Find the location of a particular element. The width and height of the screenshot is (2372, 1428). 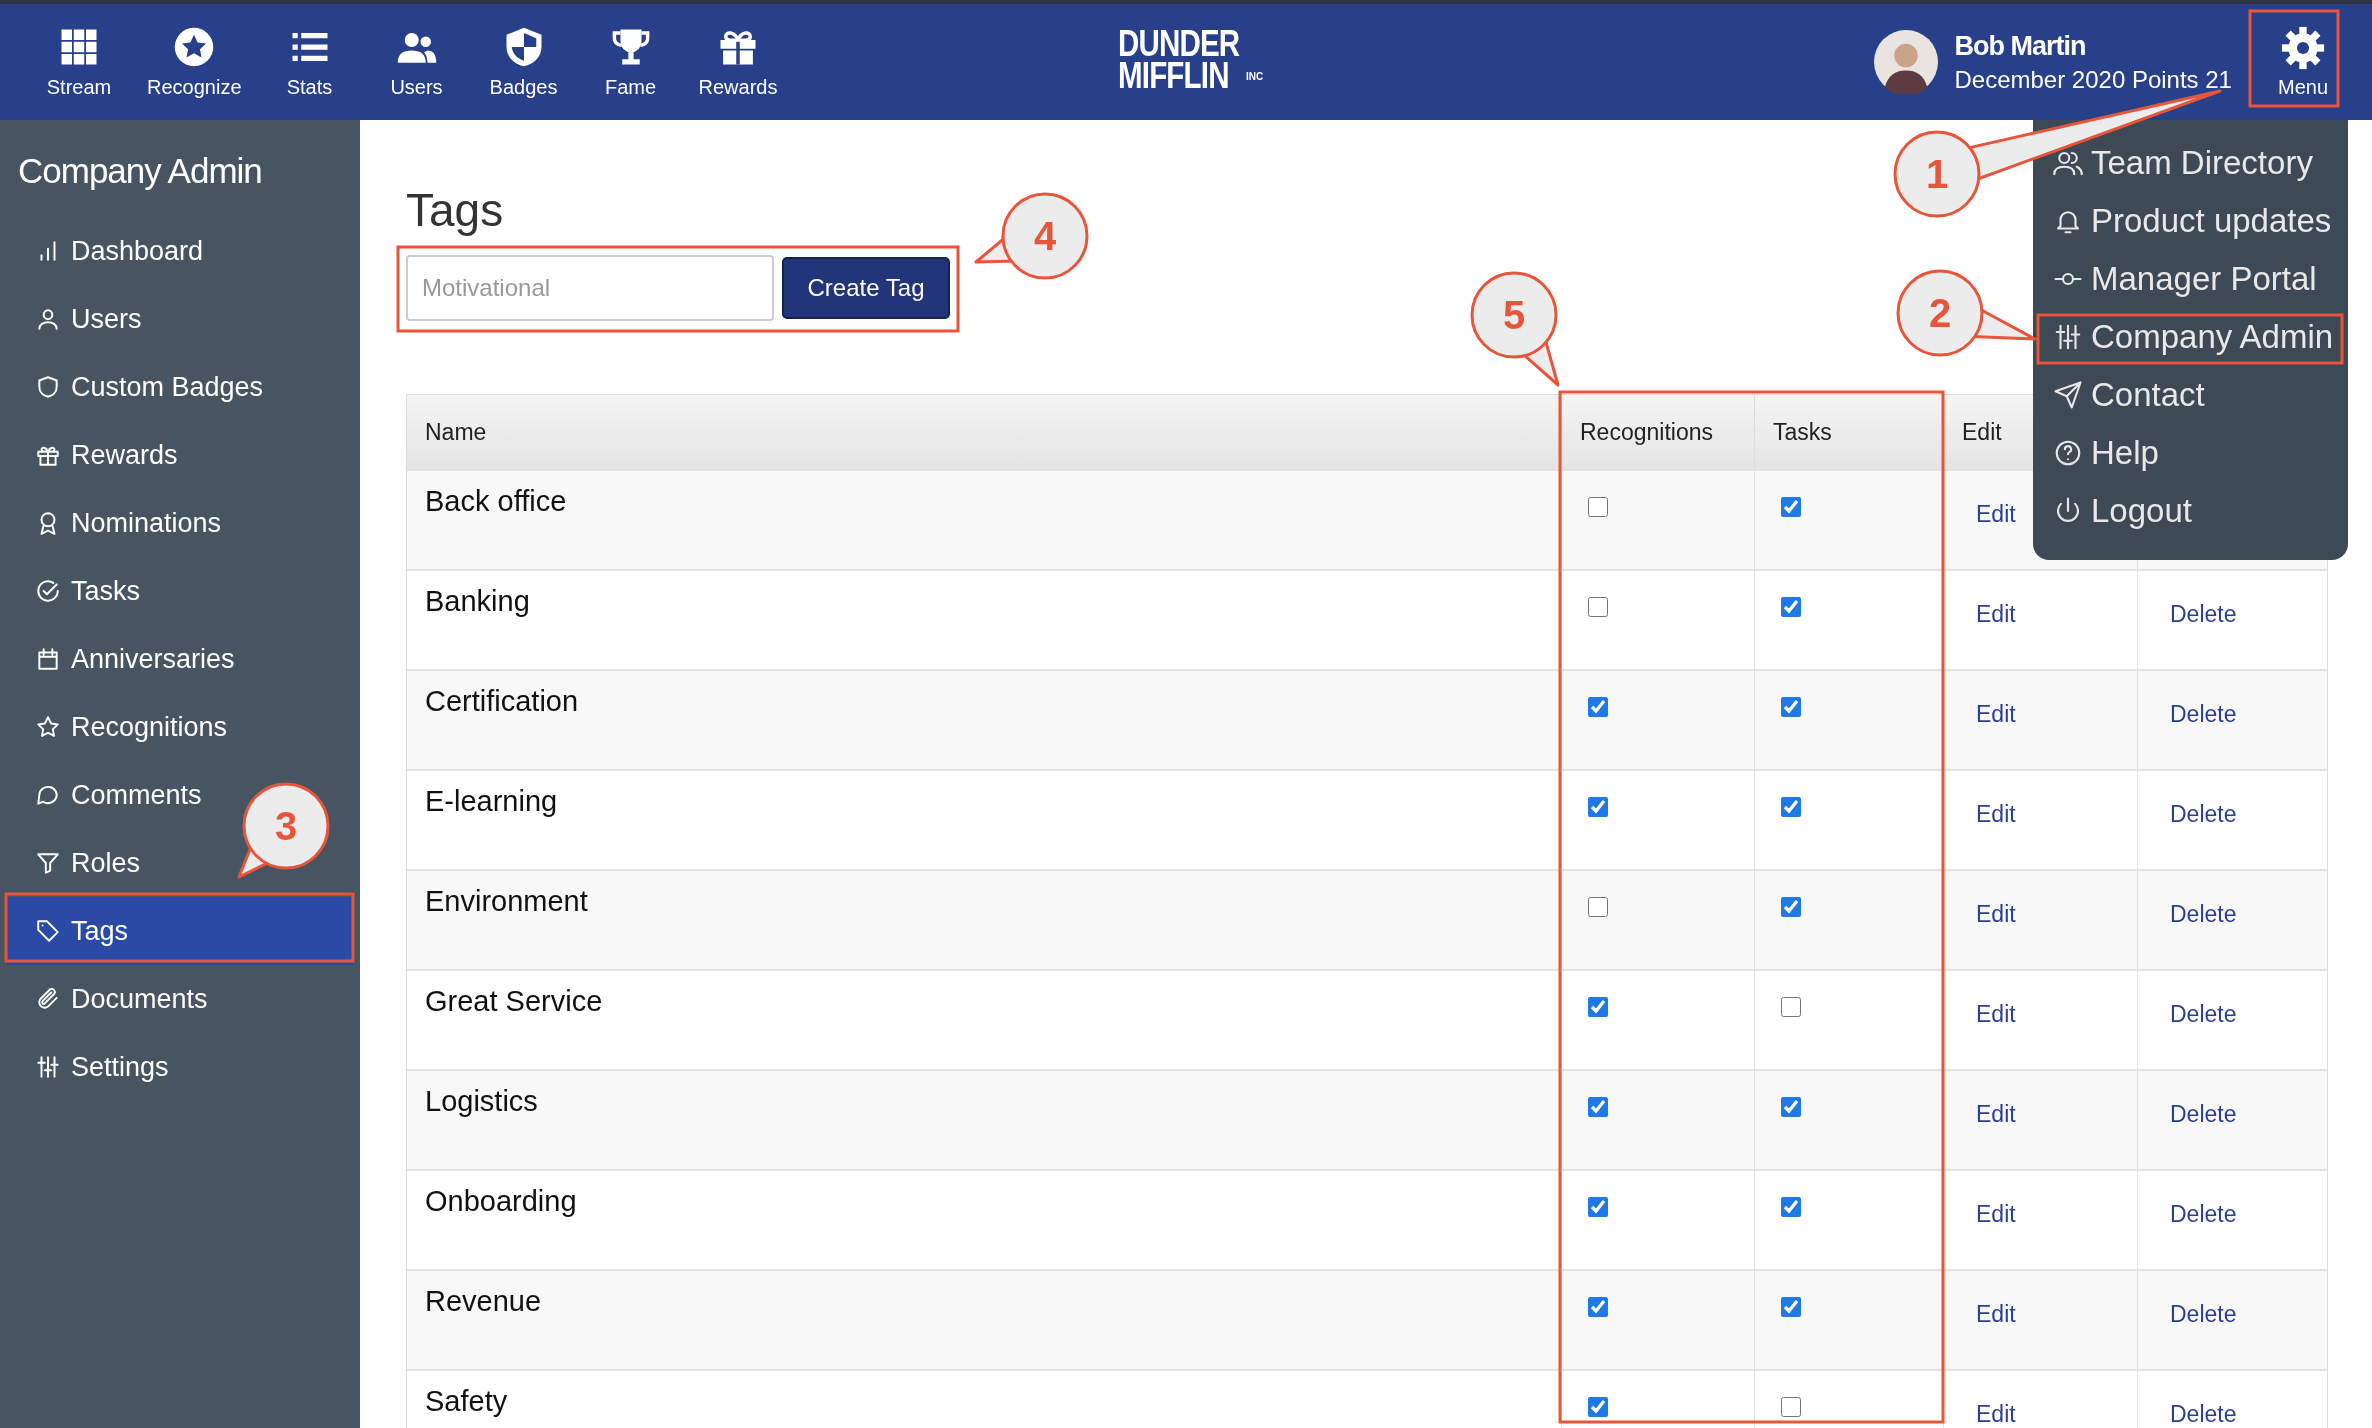

tag-name: Banking is located at coordinates (477, 601).